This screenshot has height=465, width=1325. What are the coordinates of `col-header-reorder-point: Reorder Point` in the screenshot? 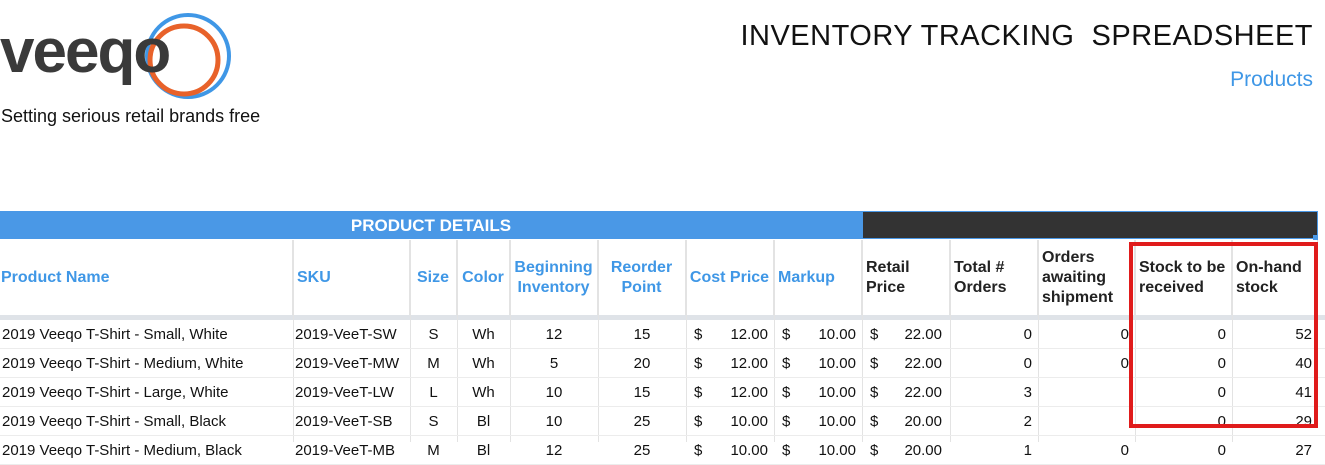 It's located at (642, 277).